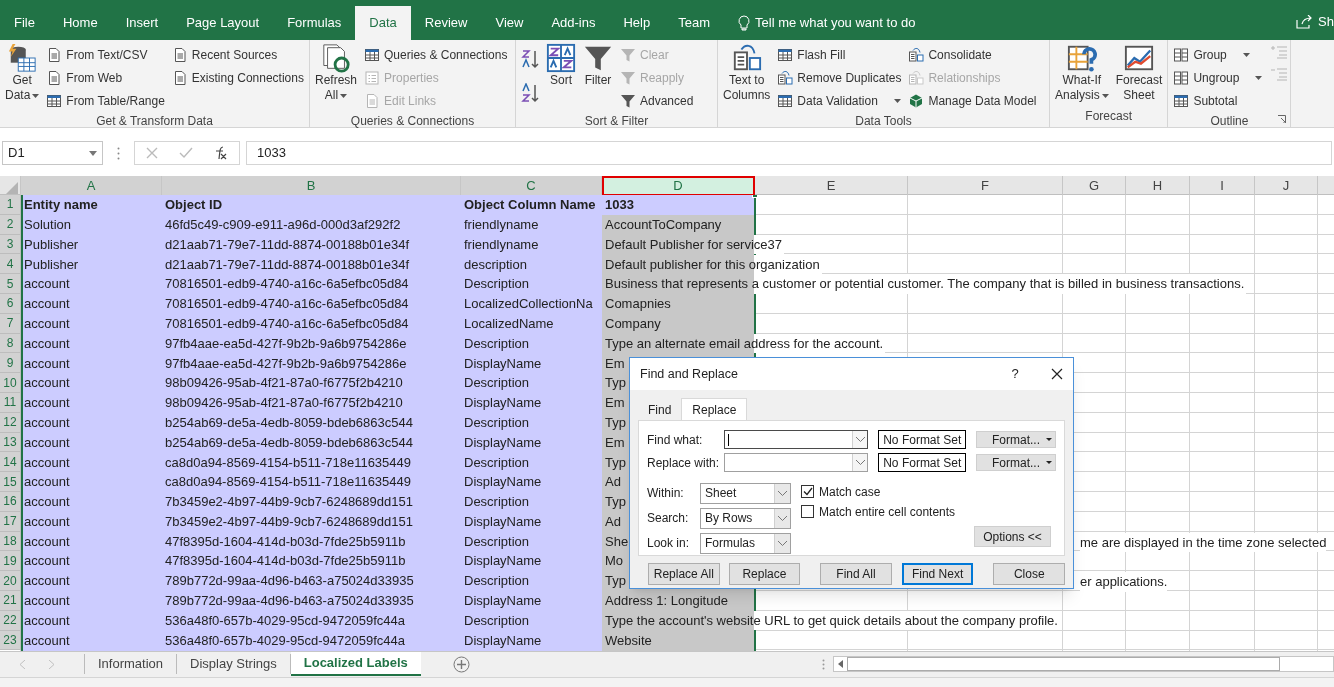 This screenshot has width=1334, height=687. What do you see at coordinates (1326, 22) in the screenshot?
I see `share-button: Sh` at bounding box center [1326, 22].